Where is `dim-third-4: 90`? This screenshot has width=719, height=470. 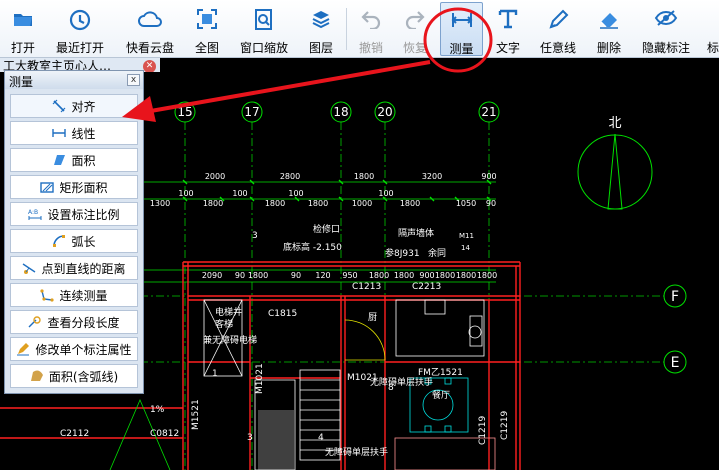
dim-third-4: 90 is located at coordinates (296, 275).